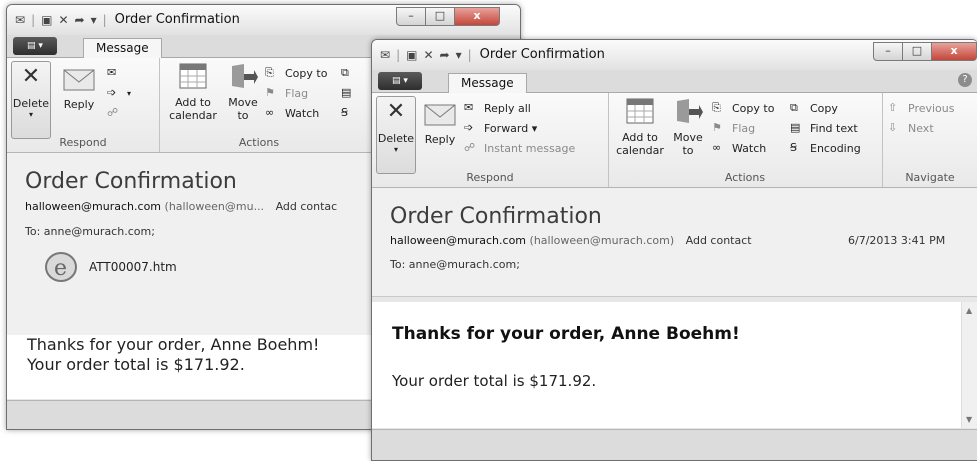 The width and height of the screenshot is (977, 461). I want to click on group-respond: ✕ Delete ▾ Reply ✉ ➩ ▾ ☍ Respond, so click(83, 105).